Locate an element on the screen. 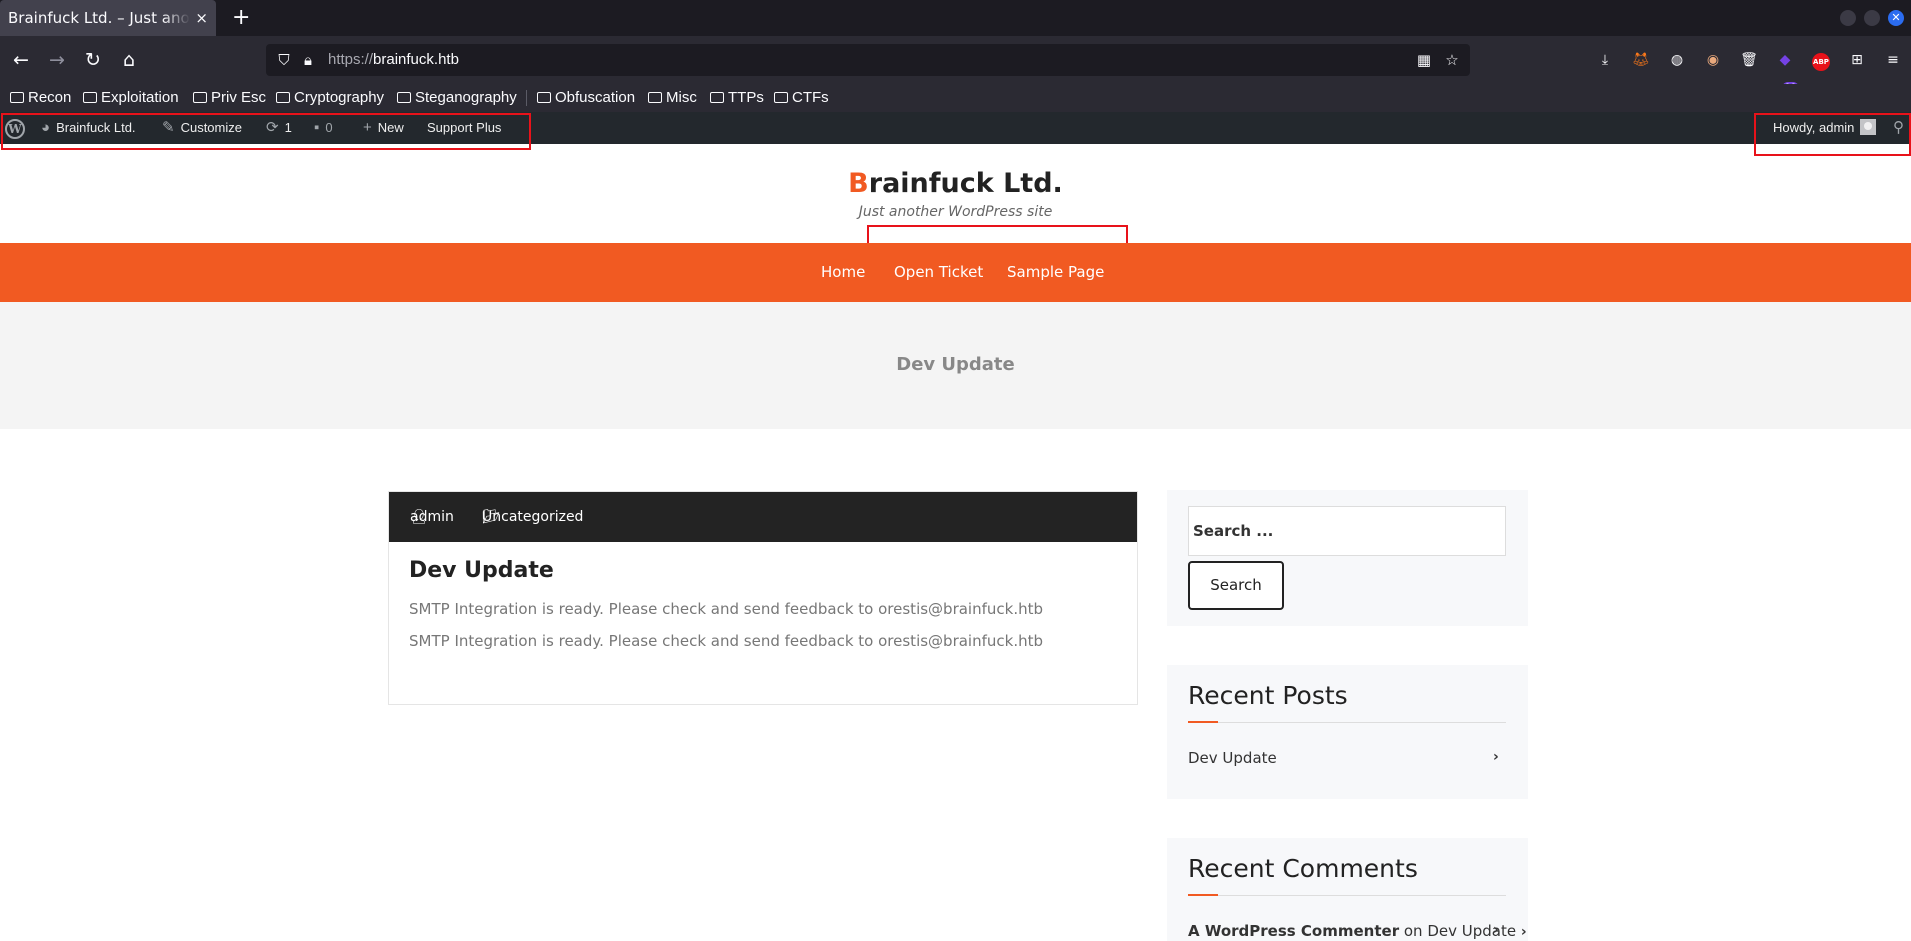 The width and height of the screenshot is (1911, 941). url-bar: ⛉ 🔒︎ https://brainfuck.htb ▦ ☆ is located at coordinates (868, 60).